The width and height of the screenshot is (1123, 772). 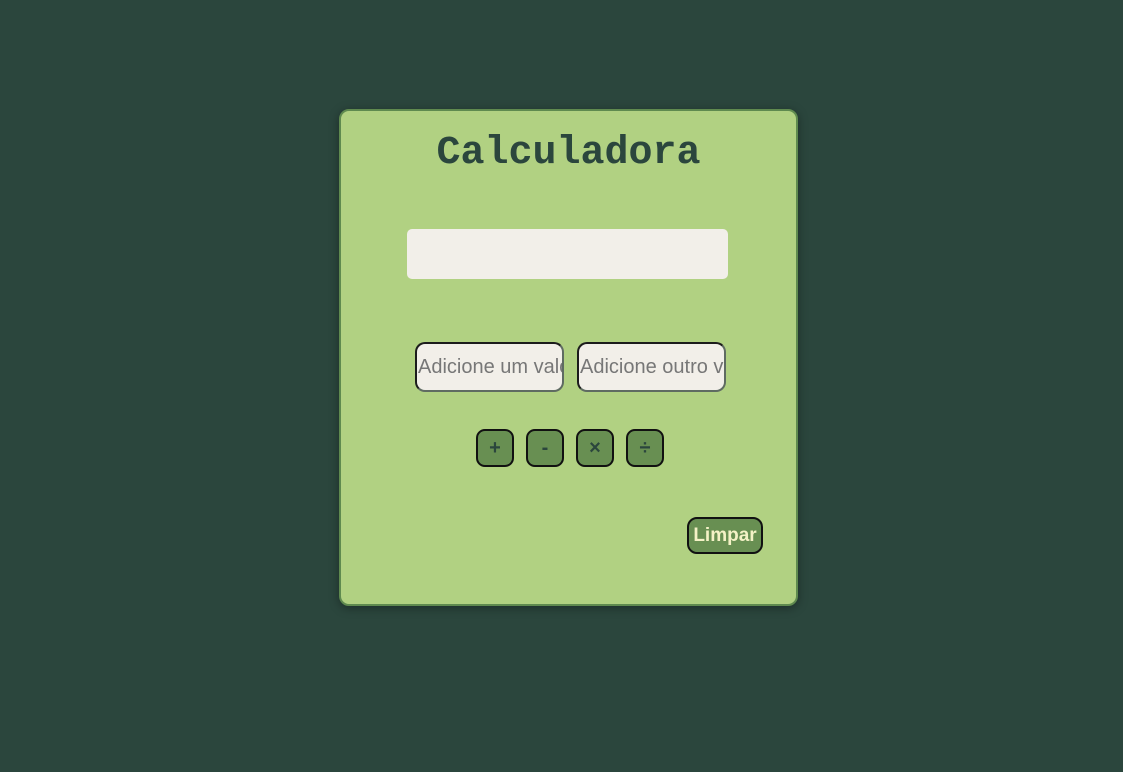 I want to click on first-value-input, so click(x=489, y=367).